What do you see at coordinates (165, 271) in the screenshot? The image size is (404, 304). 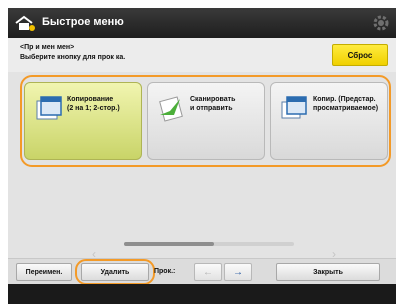 I see `order-label: Прок.:` at bounding box center [165, 271].